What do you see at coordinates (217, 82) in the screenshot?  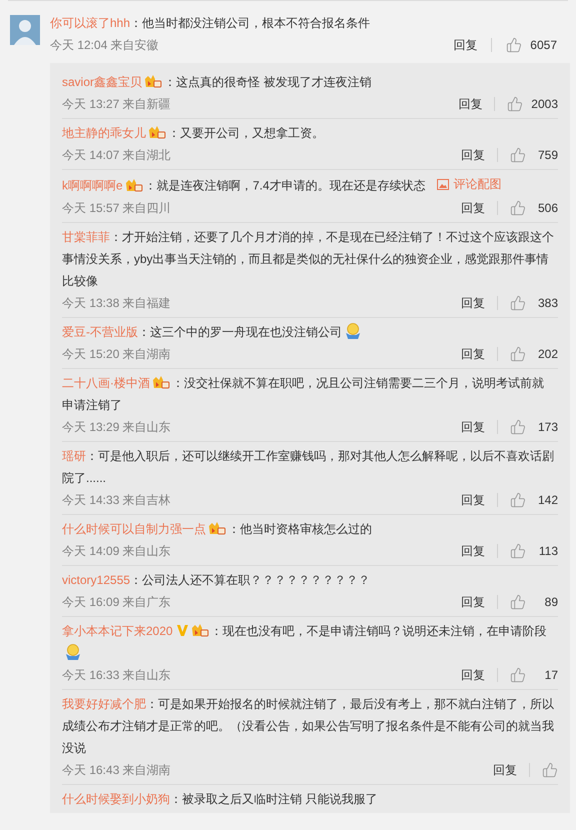 I see `comment-text: savior鑫鑫宝贝 ：这点真的很奇怪 被发现了才连夜注销` at bounding box center [217, 82].